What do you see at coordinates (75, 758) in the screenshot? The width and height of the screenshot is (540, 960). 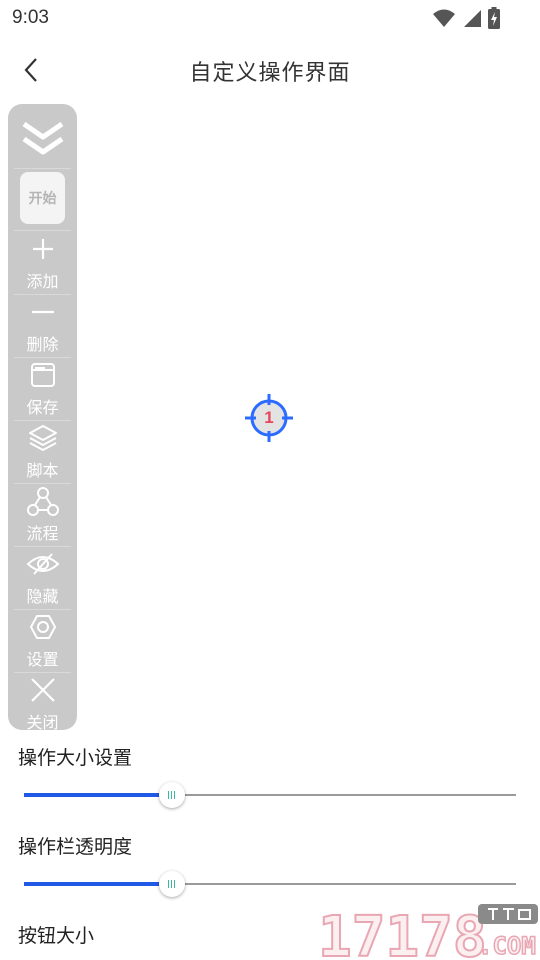 I see `action-size-label: 操作大小设置` at bounding box center [75, 758].